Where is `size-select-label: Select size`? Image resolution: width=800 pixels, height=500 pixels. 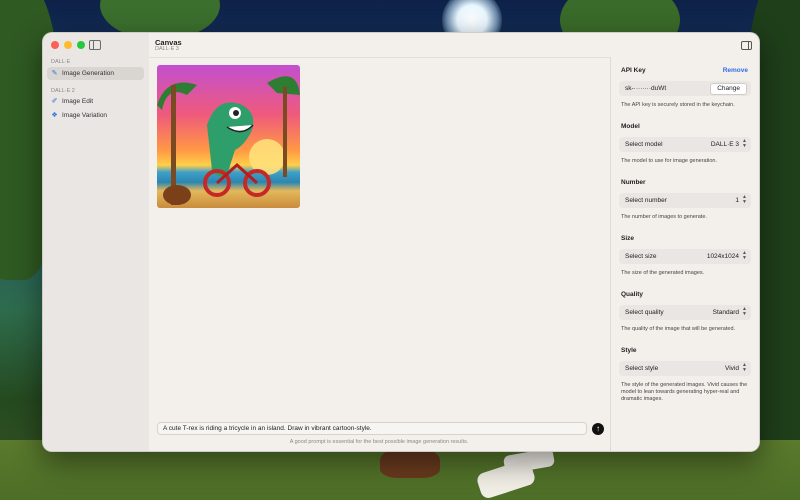
size-select-label: Select size is located at coordinates (641, 256).